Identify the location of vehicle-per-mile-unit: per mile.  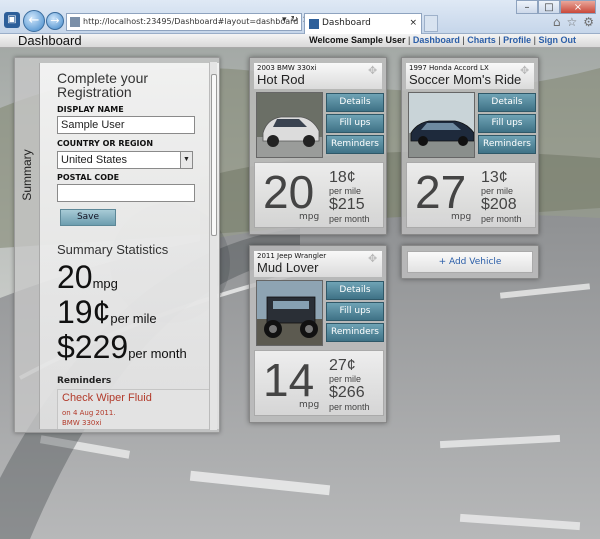
(345, 379).